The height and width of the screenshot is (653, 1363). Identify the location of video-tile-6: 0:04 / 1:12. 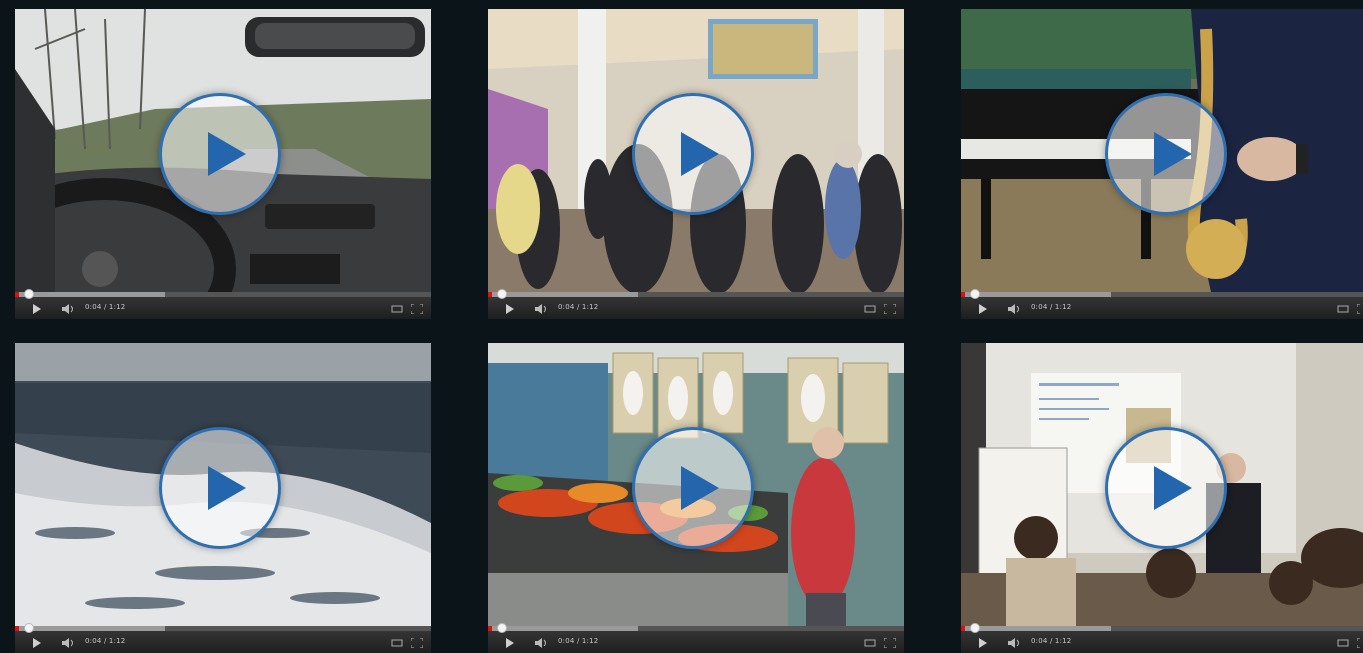
(1162, 498).